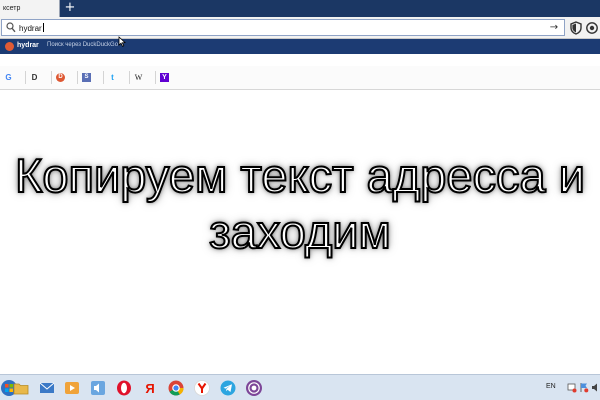  Describe the element at coordinates (300, 8) in the screenshot. I see `tab-strip: ксетр +` at that location.